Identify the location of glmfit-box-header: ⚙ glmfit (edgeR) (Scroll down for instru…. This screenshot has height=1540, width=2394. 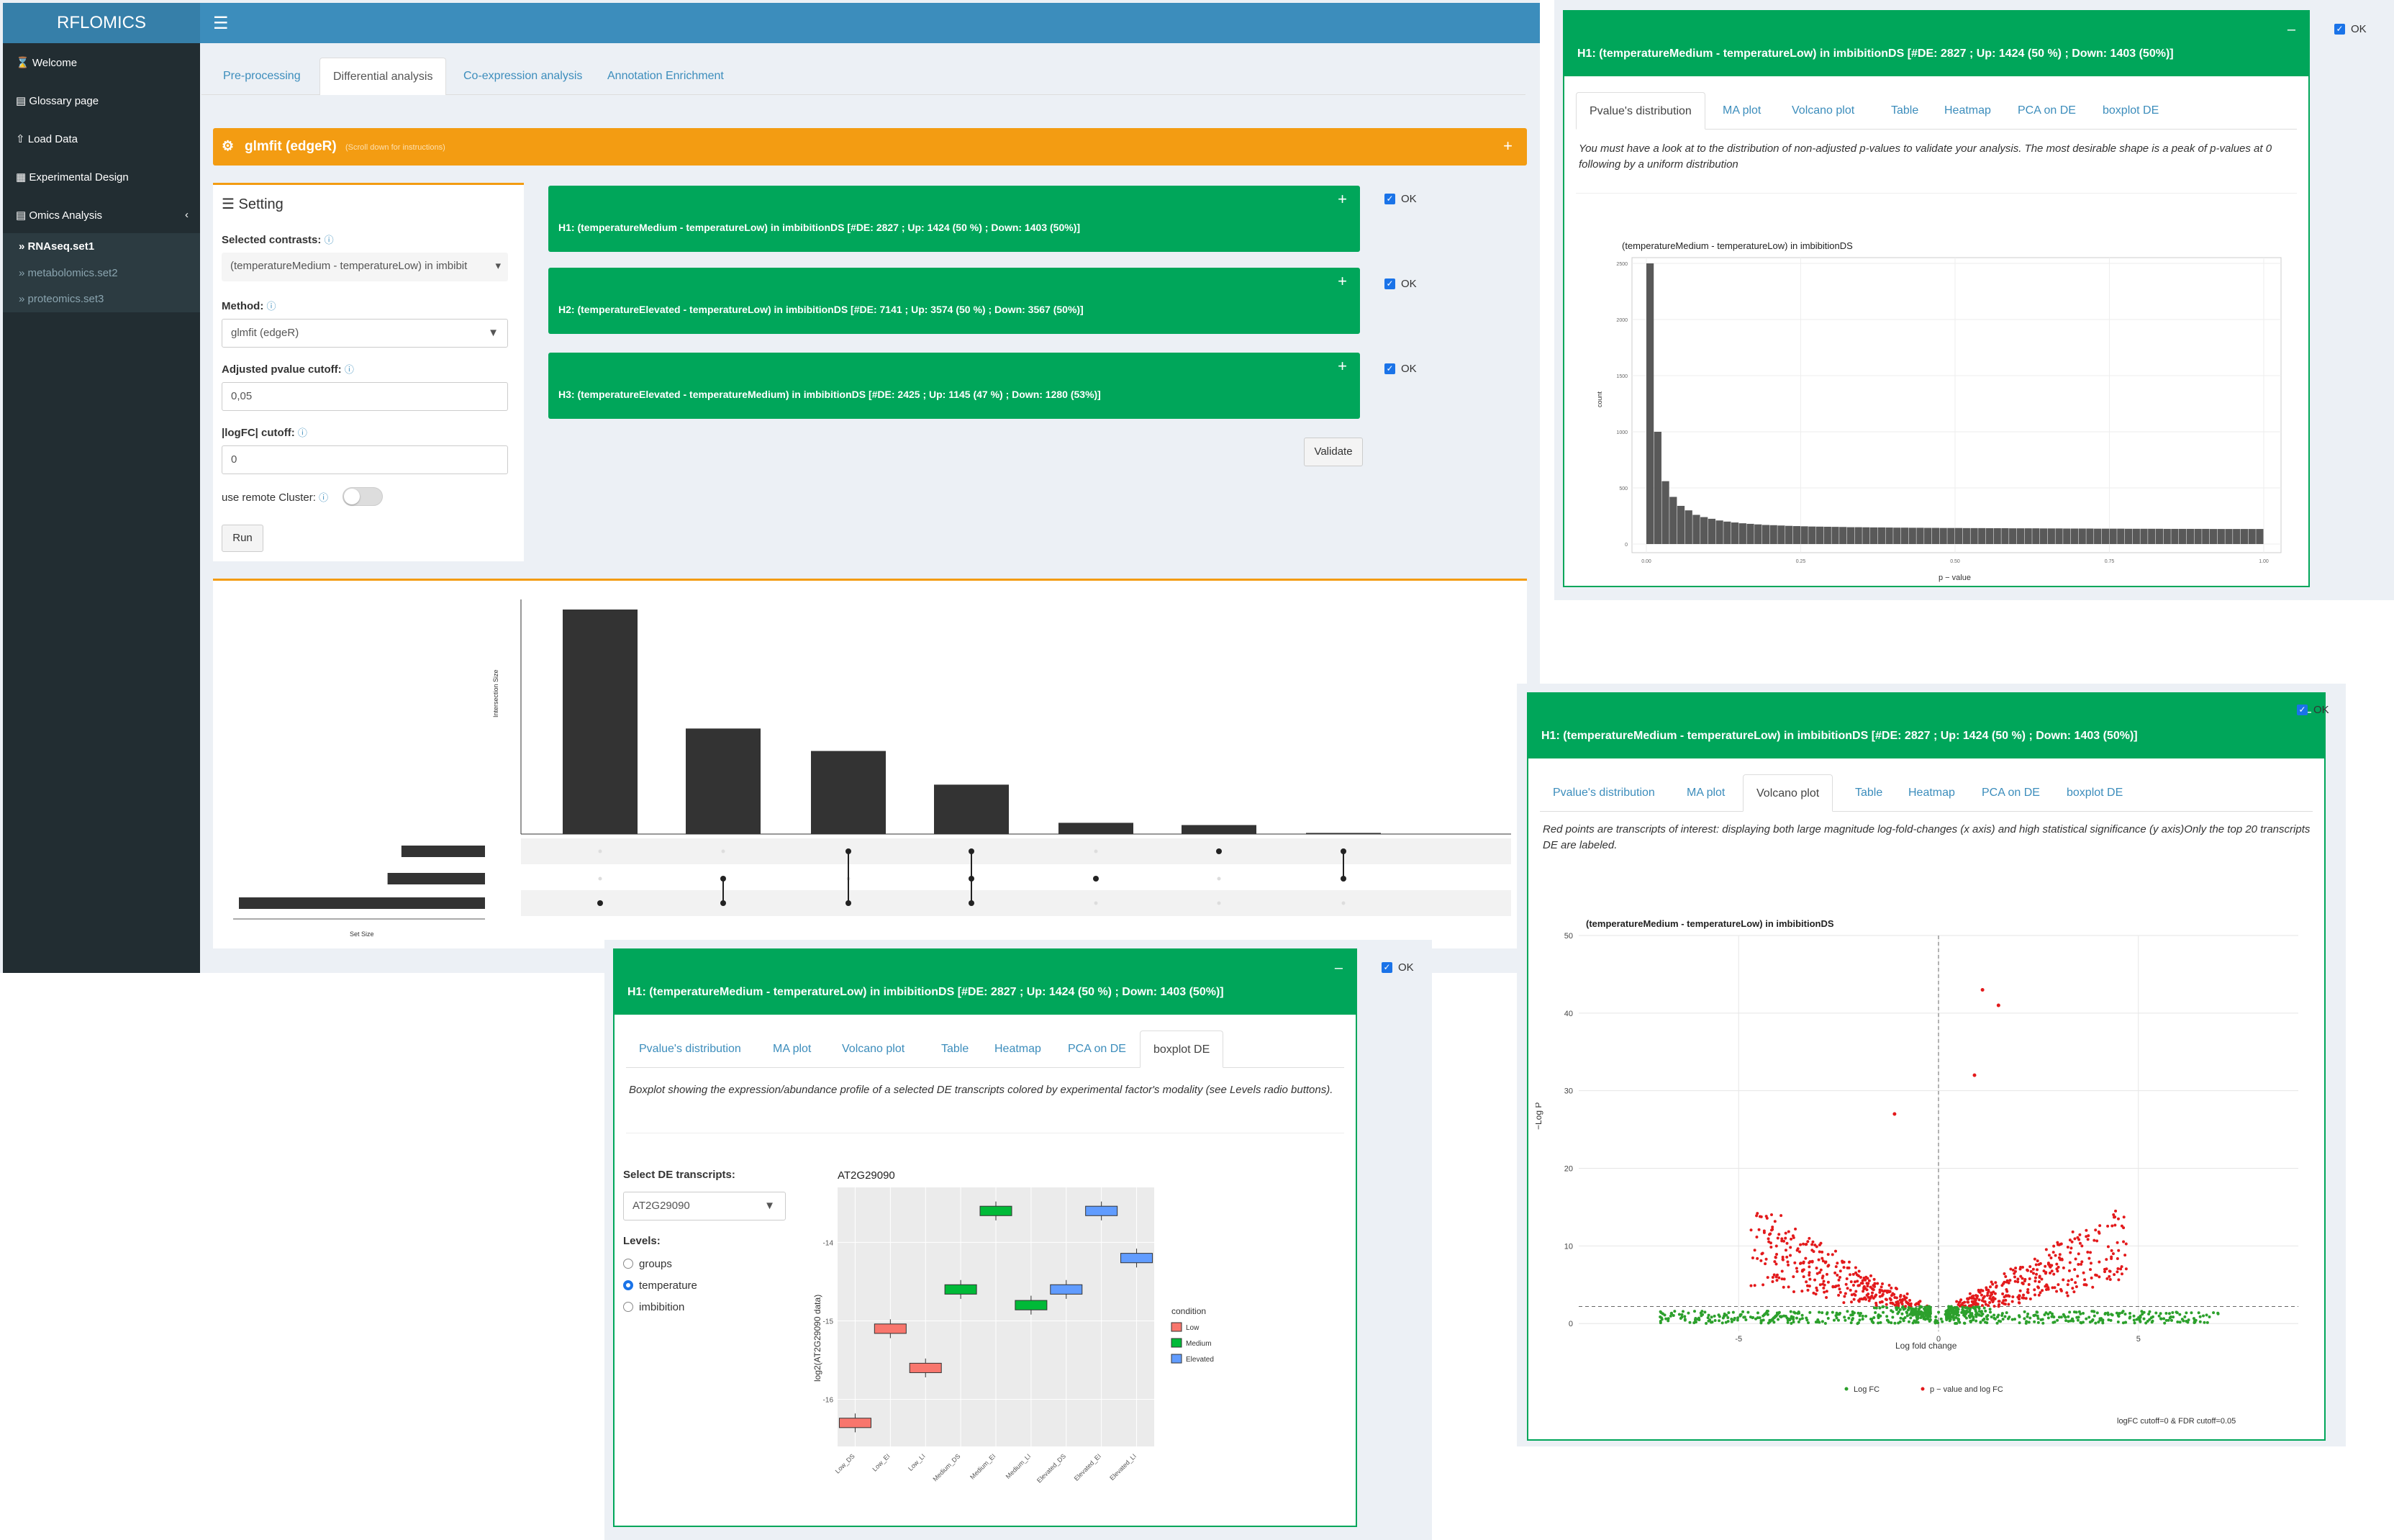
(870, 147).